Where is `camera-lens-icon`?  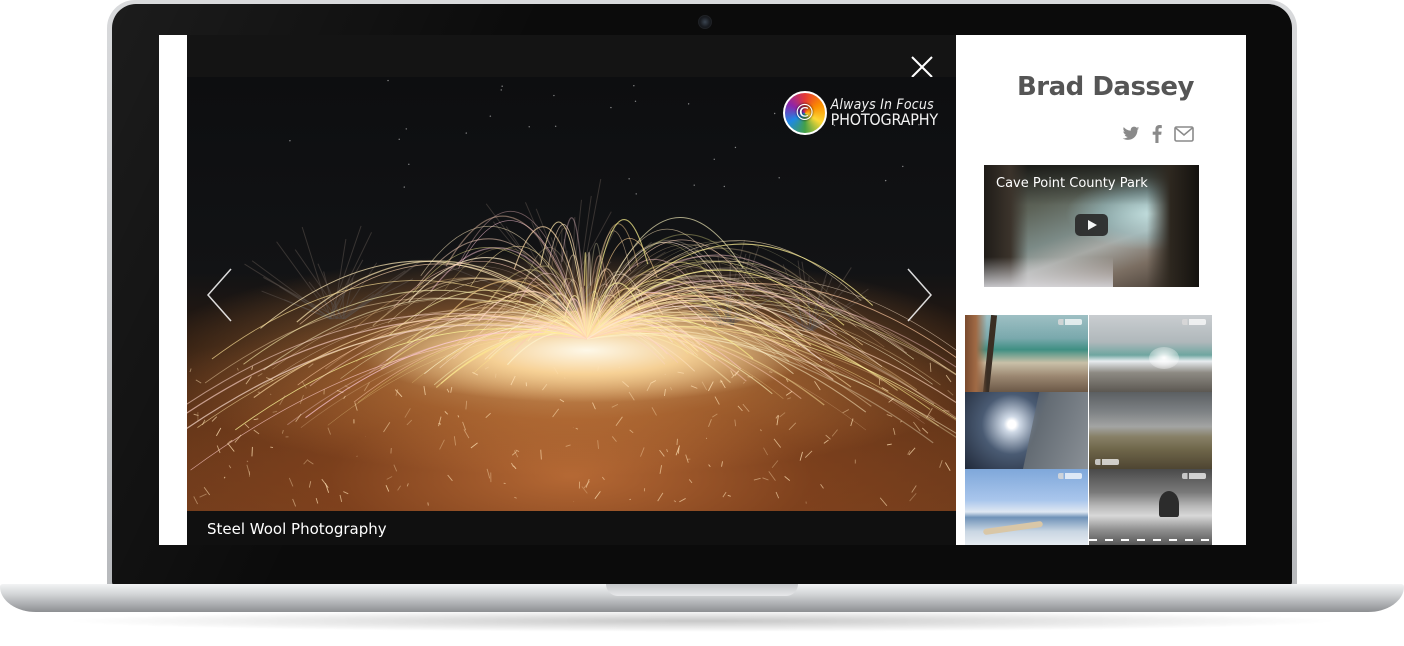
camera-lens-icon is located at coordinates (804, 113).